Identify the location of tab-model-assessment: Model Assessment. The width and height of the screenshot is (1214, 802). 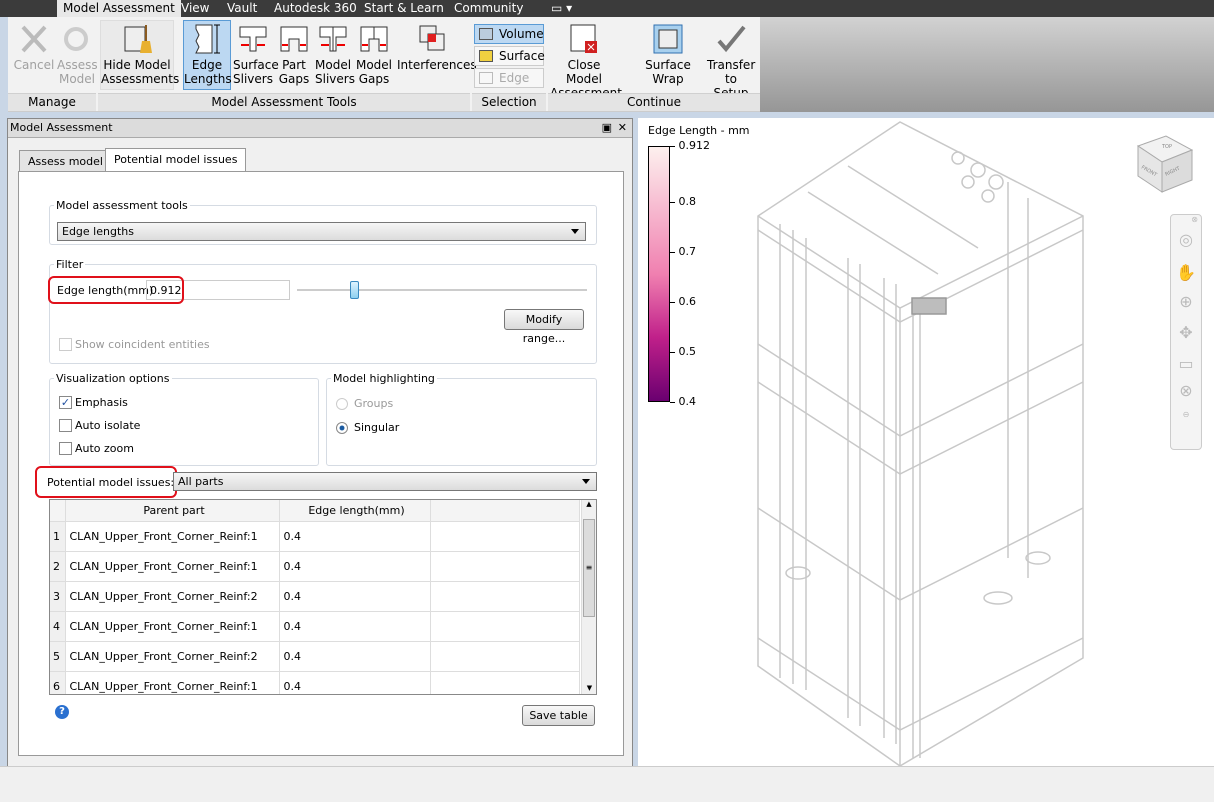
(119, 8).